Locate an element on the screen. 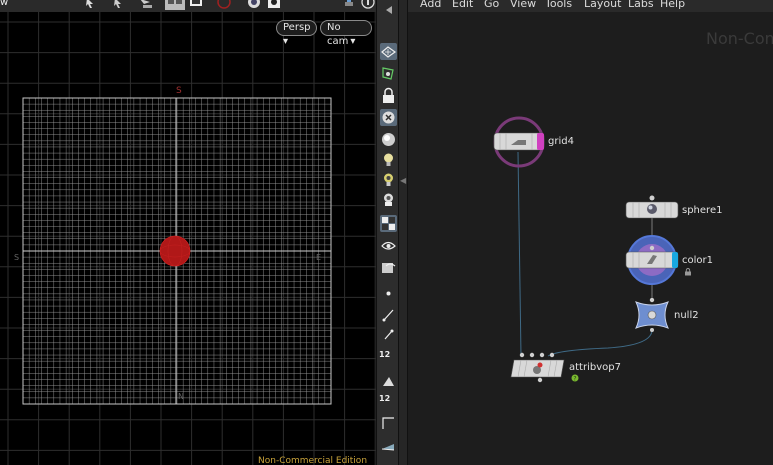  axis-label-bottom: N is located at coordinates (181, 396).